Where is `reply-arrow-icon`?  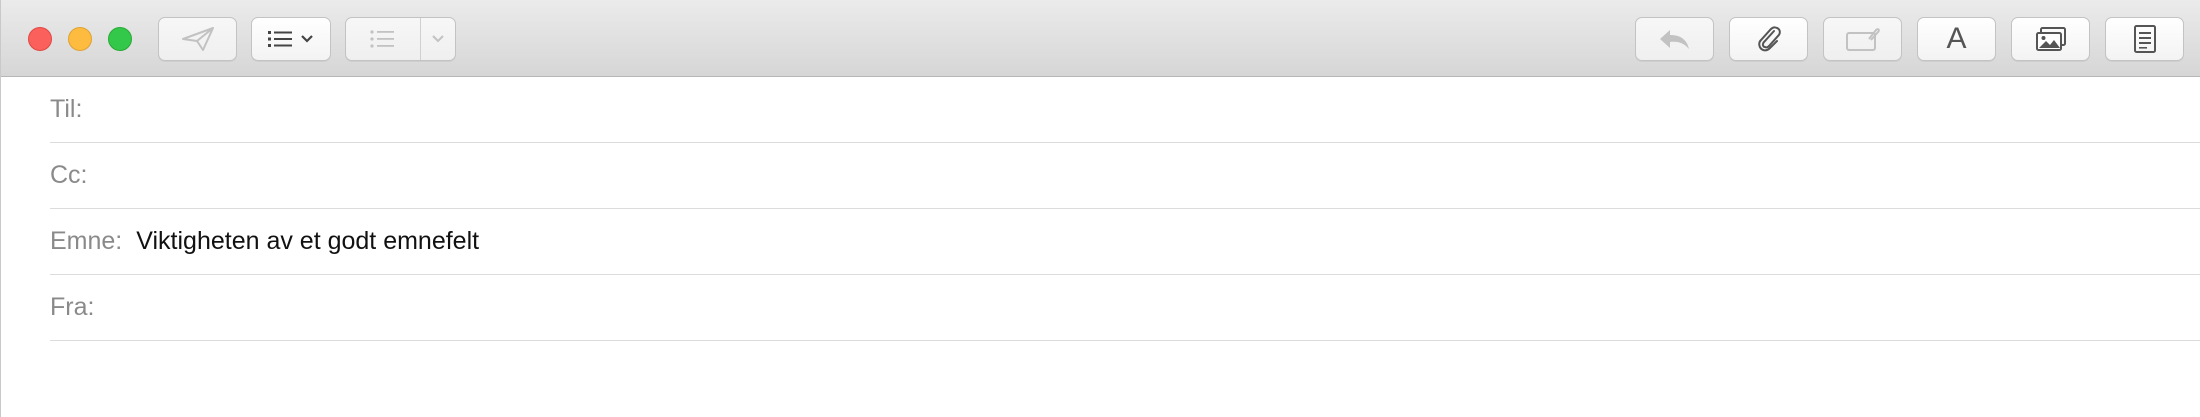 reply-arrow-icon is located at coordinates (1674, 39).